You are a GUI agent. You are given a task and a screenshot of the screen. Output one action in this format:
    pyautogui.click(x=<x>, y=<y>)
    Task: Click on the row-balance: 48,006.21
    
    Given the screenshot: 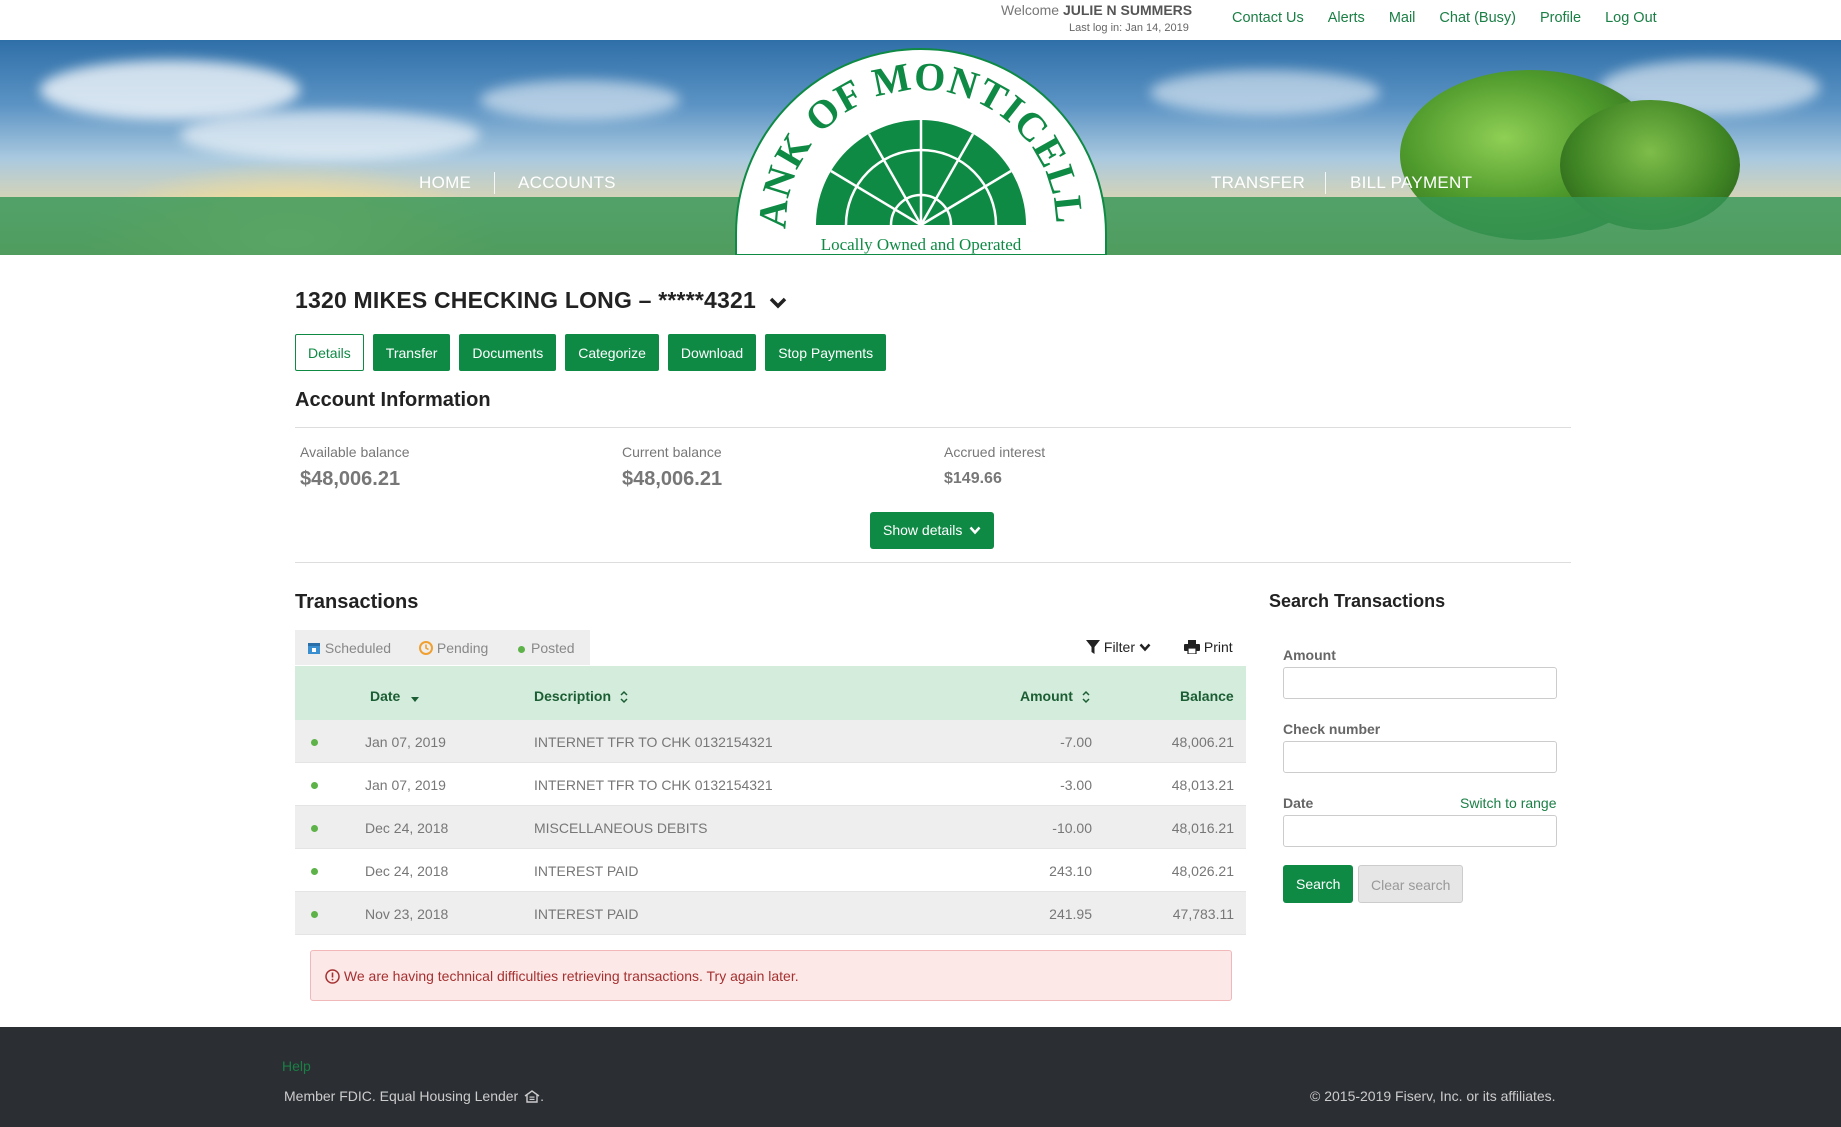 What is the action you would take?
    pyautogui.click(x=1202, y=742)
    